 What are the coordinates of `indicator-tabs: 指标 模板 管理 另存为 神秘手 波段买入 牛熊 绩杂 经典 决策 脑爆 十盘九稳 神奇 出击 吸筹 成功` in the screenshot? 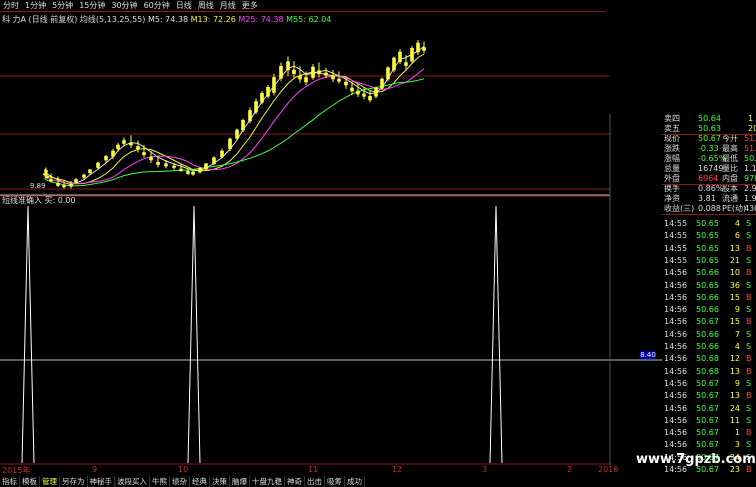 It's located at (310, 481).